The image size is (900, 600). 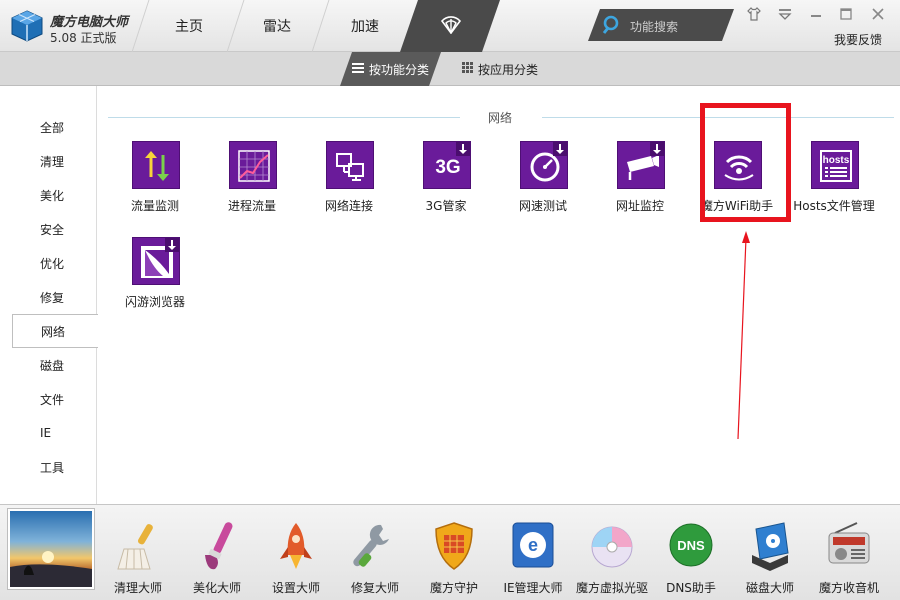 I want to click on dock-disk-master: 磁盘大师, so click(x=770, y=554).